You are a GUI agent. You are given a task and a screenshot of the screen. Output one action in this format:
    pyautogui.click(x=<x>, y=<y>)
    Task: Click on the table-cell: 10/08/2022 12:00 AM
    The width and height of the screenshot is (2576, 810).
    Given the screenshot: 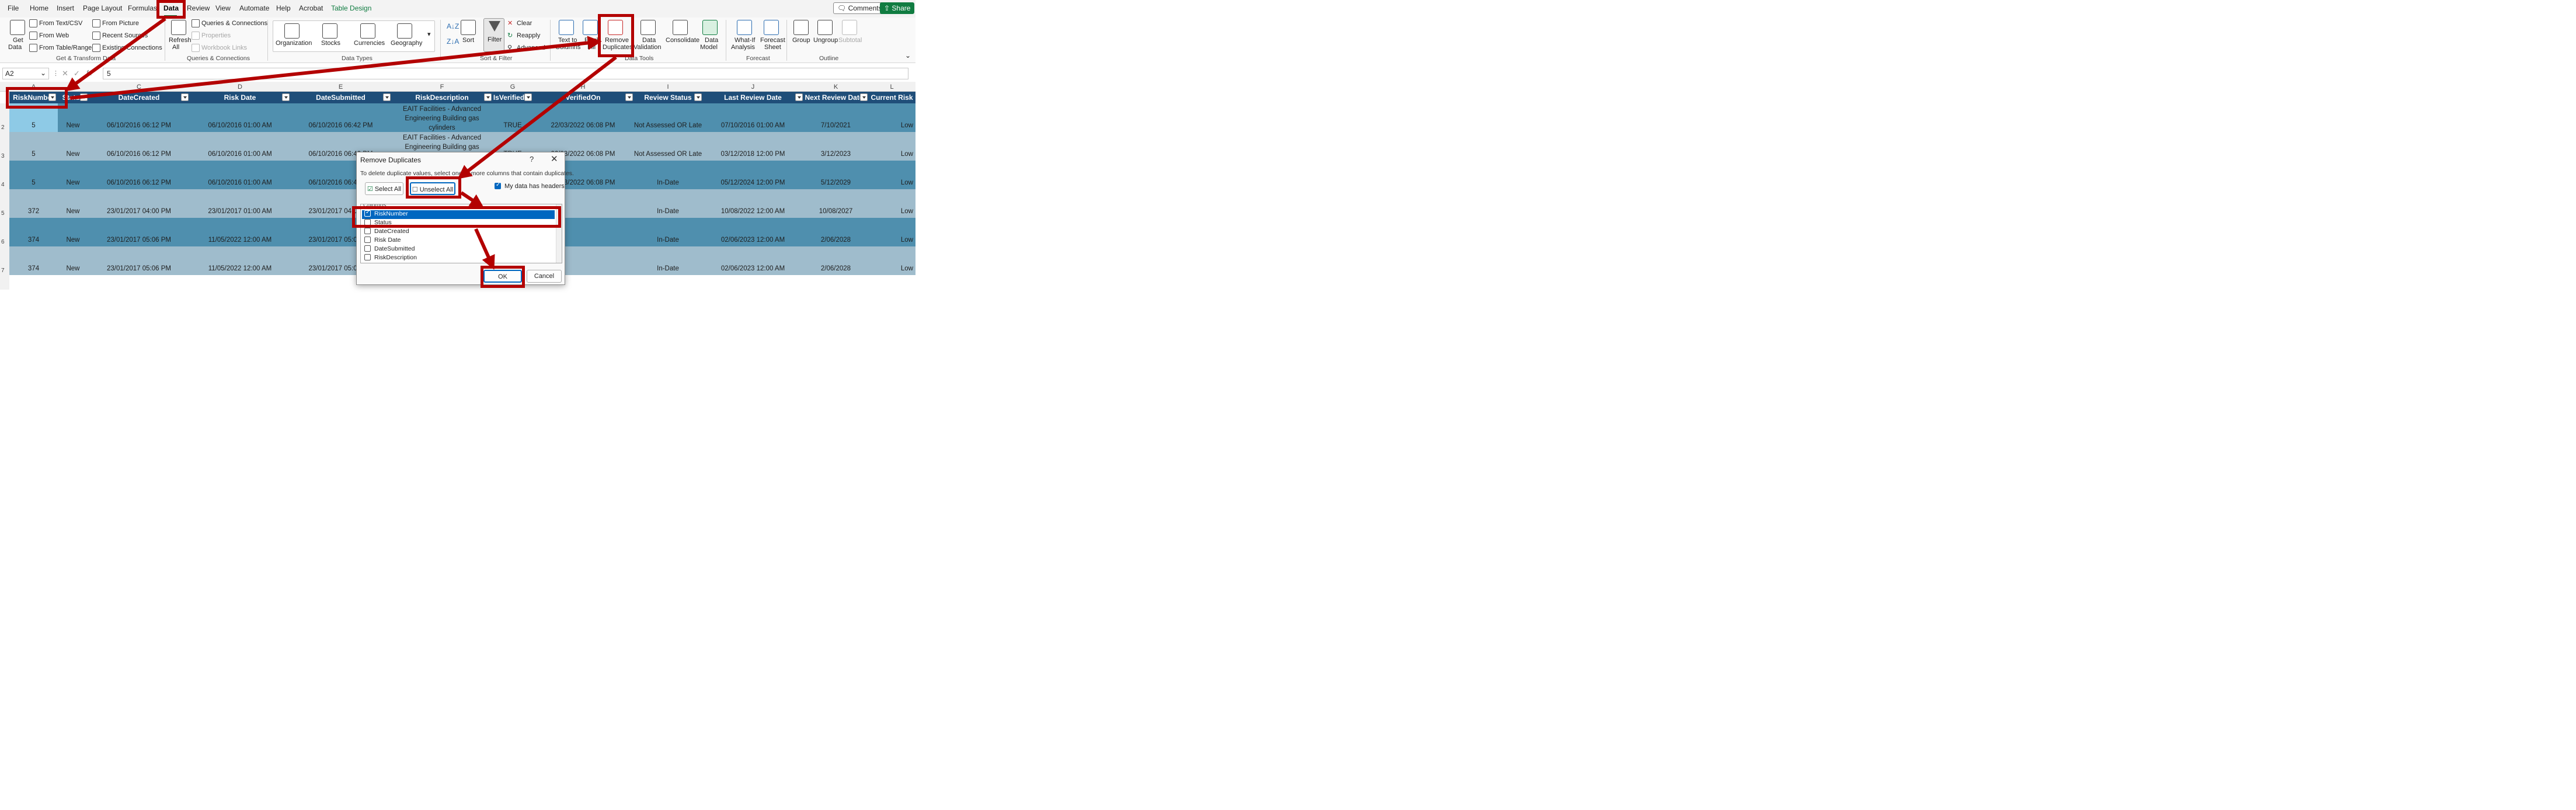 What is the action you would take?
    pyautogui.click(x=752, y=203)
    